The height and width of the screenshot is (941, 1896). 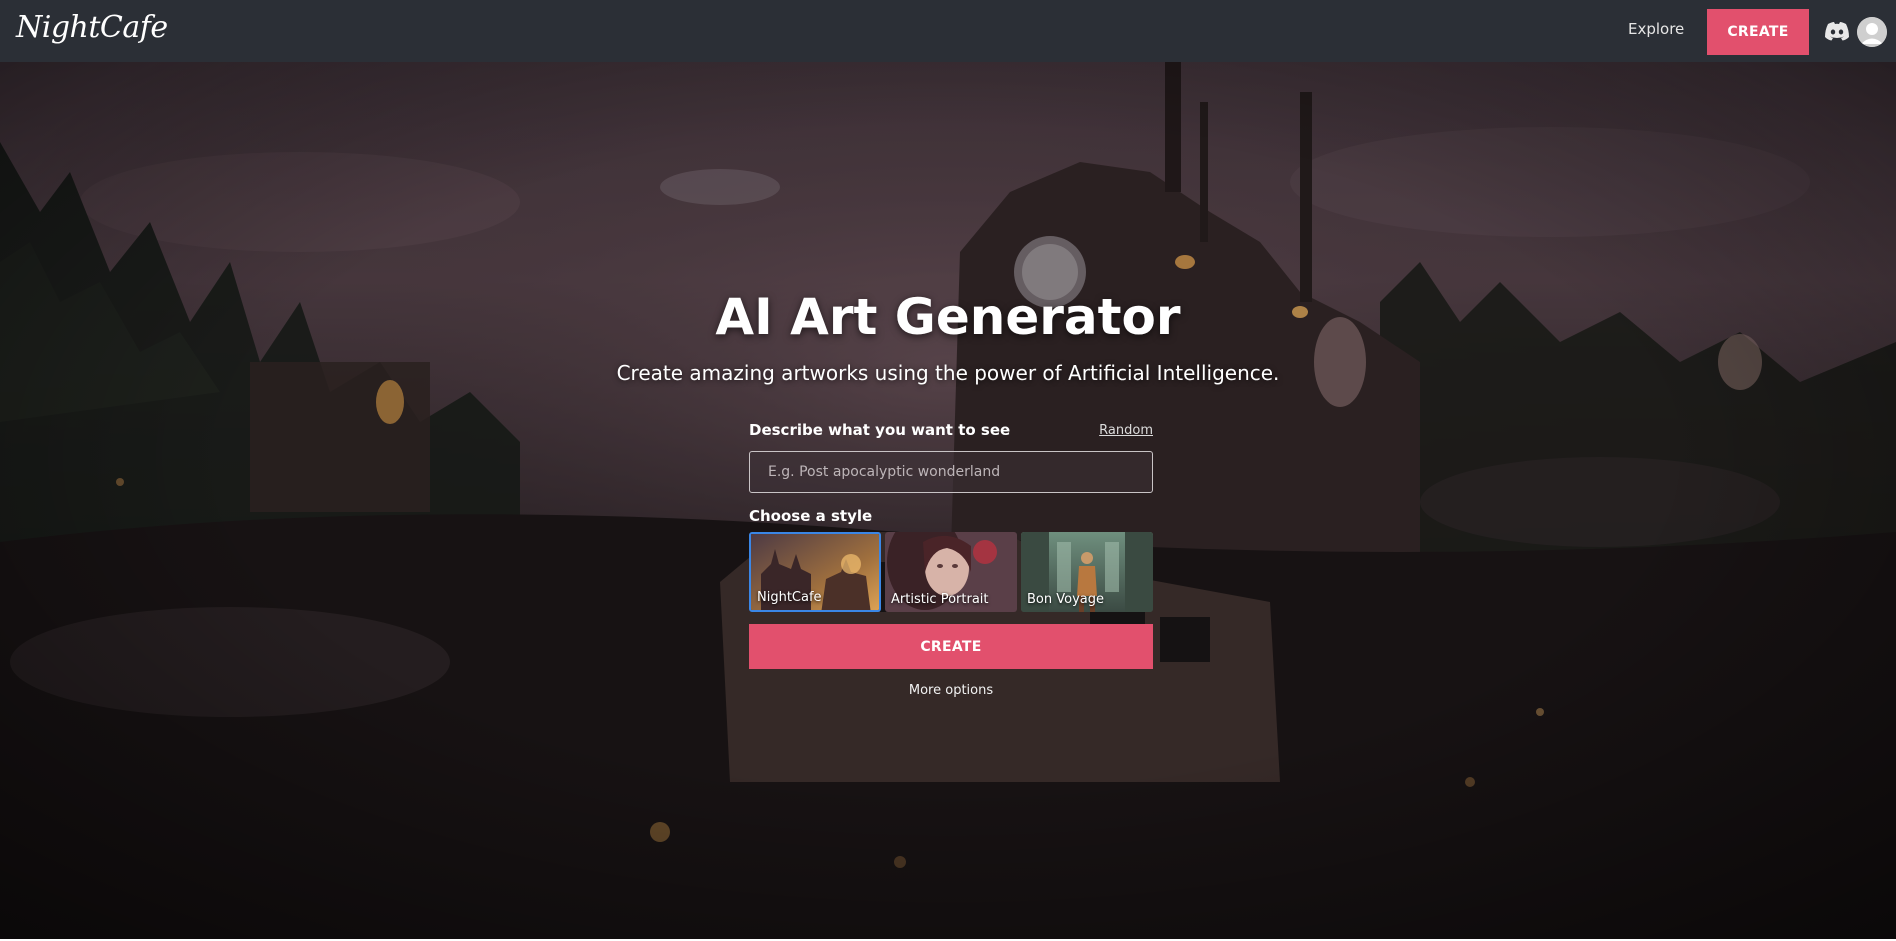 I want to click on random-prompt-link: Random, so click(x=1126, y=430).